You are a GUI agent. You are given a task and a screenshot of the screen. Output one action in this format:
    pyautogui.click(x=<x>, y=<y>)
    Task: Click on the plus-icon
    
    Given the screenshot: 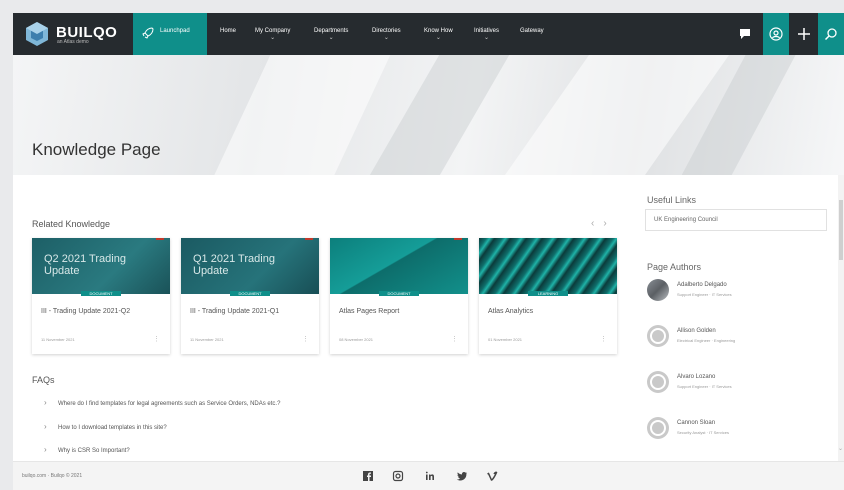 What is the action you would take?
    pyautogui.click(x=804, y=34)
    